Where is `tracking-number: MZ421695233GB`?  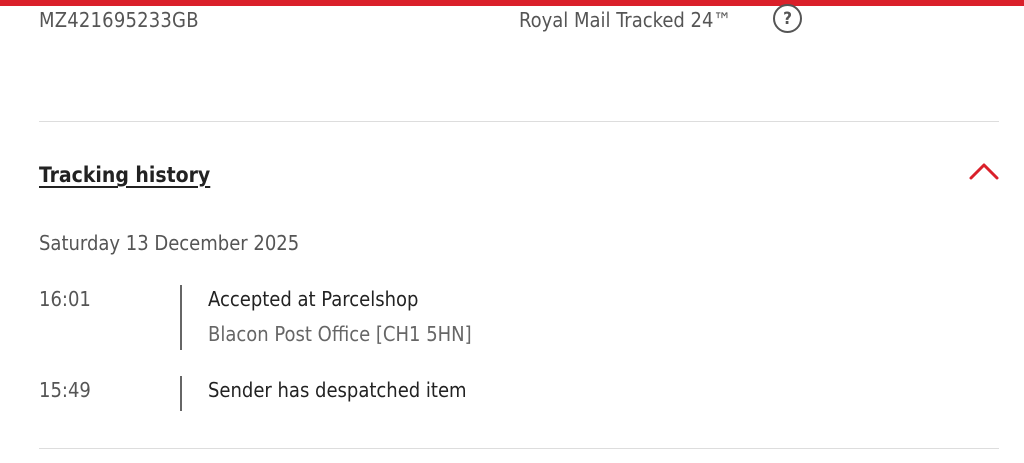 tracking-number: MZ421695233GB is located at coordinates (119, 20).